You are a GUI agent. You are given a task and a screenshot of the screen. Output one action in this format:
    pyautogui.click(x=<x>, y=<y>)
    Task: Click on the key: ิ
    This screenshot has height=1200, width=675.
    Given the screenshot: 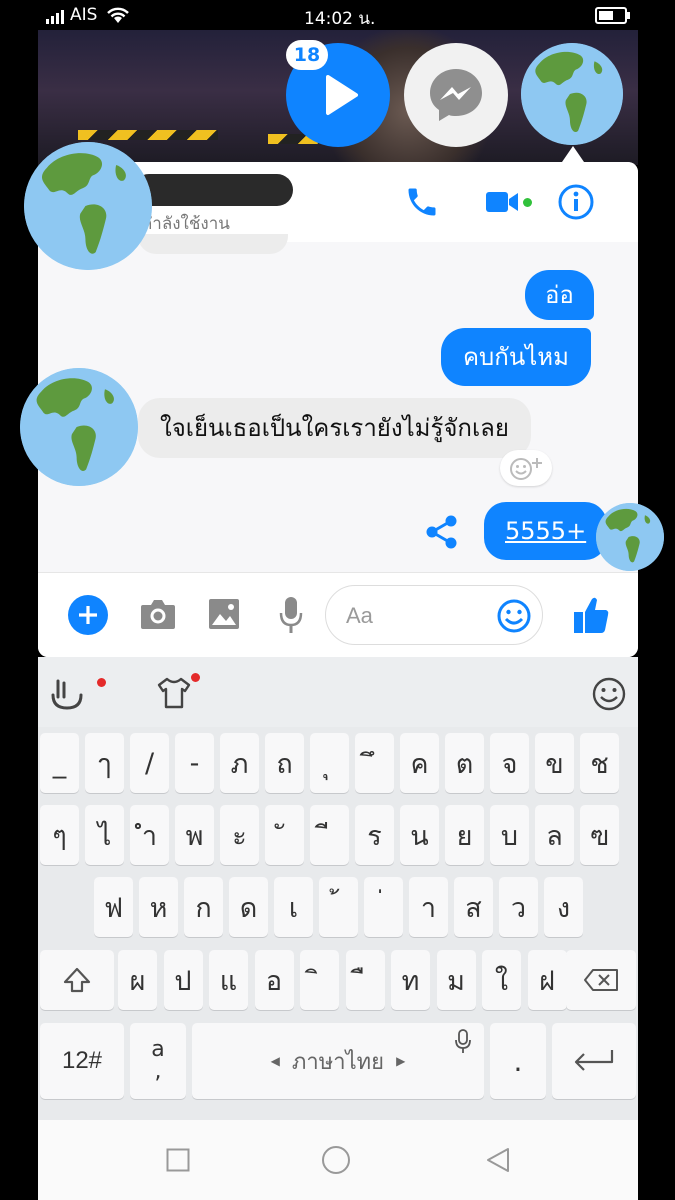 What is the action you would take?
    pyautogui.click(x=319, y=980)
    